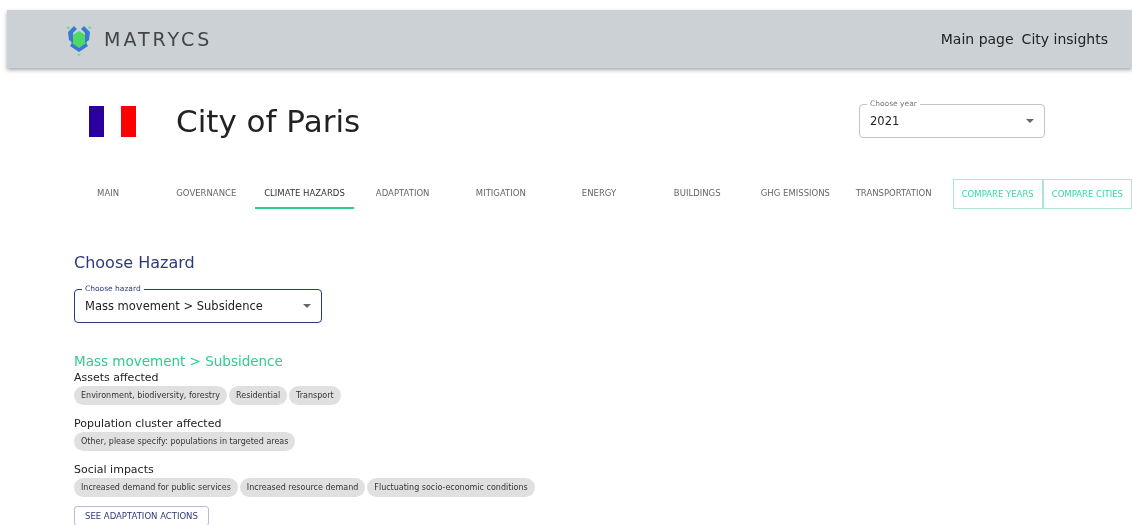  What do you see at coordinates (117, 377) in the screenshot?
I see `group-label: Assets affected` at bounding box center [117, 377].